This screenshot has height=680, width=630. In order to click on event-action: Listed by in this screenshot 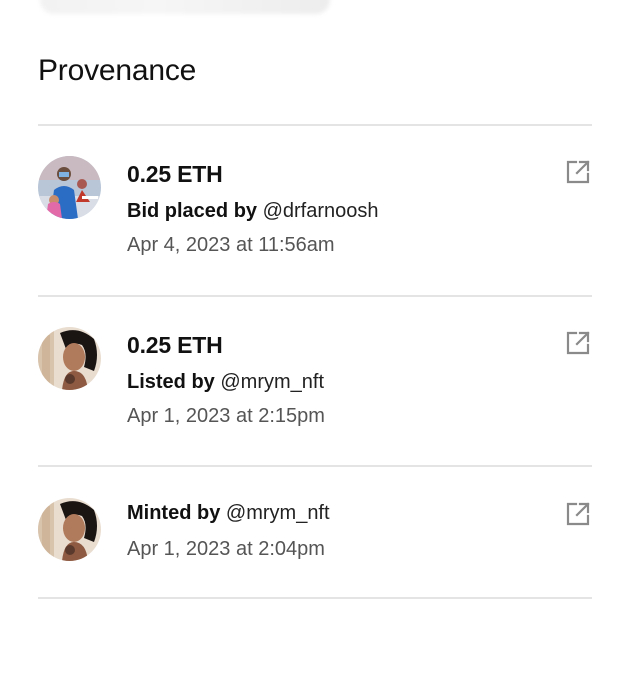, I will do `click(171, 382)`.